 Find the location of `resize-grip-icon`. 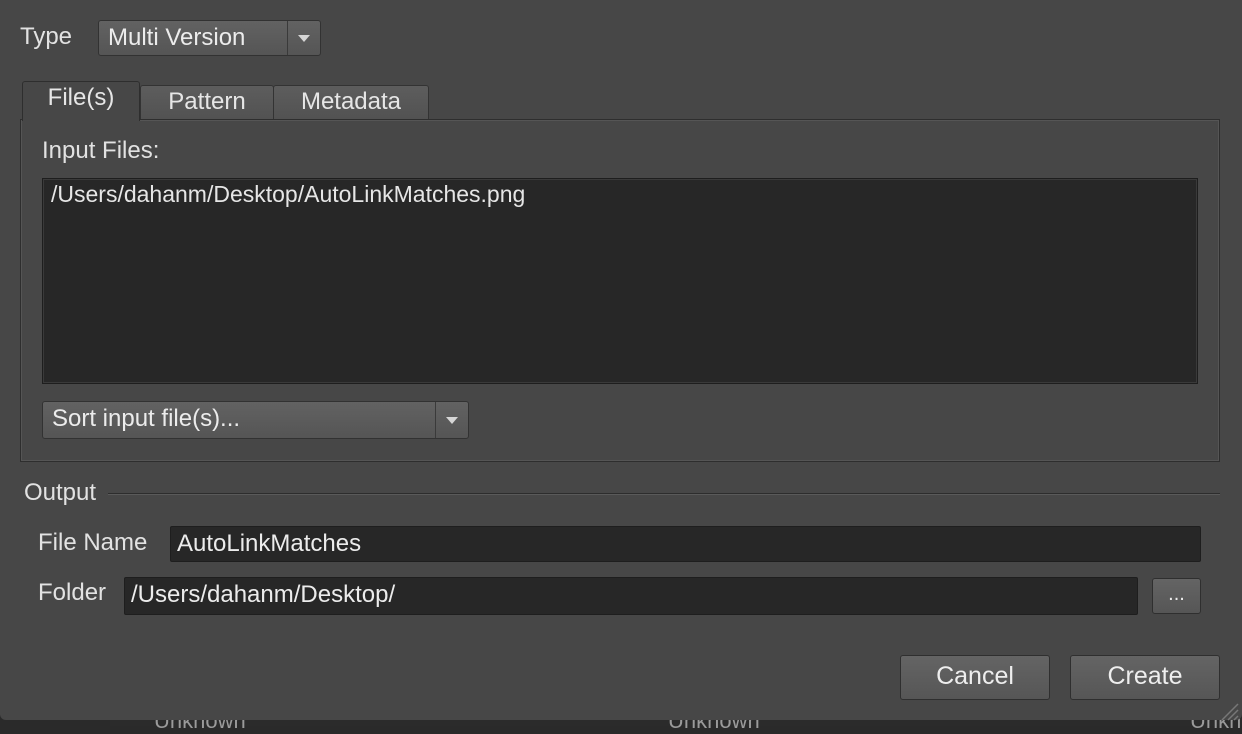

resize-grip-icon is located at coordinates (1229, 711).